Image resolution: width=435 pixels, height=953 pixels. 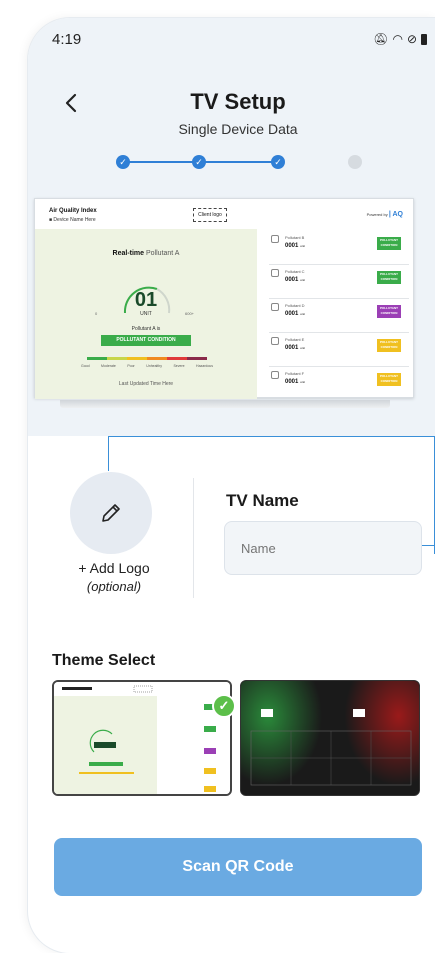 I want to click on realtime-unit: UNIT, so click(x=146, y=314).